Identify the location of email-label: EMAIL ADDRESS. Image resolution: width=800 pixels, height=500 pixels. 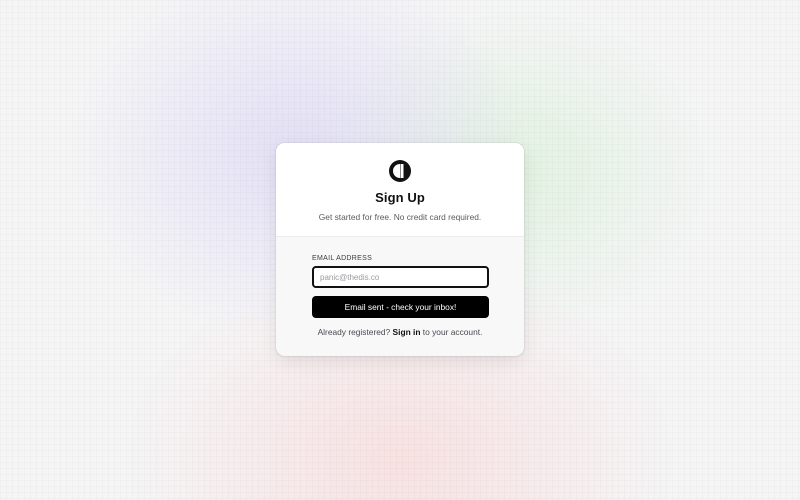
(342, 258).